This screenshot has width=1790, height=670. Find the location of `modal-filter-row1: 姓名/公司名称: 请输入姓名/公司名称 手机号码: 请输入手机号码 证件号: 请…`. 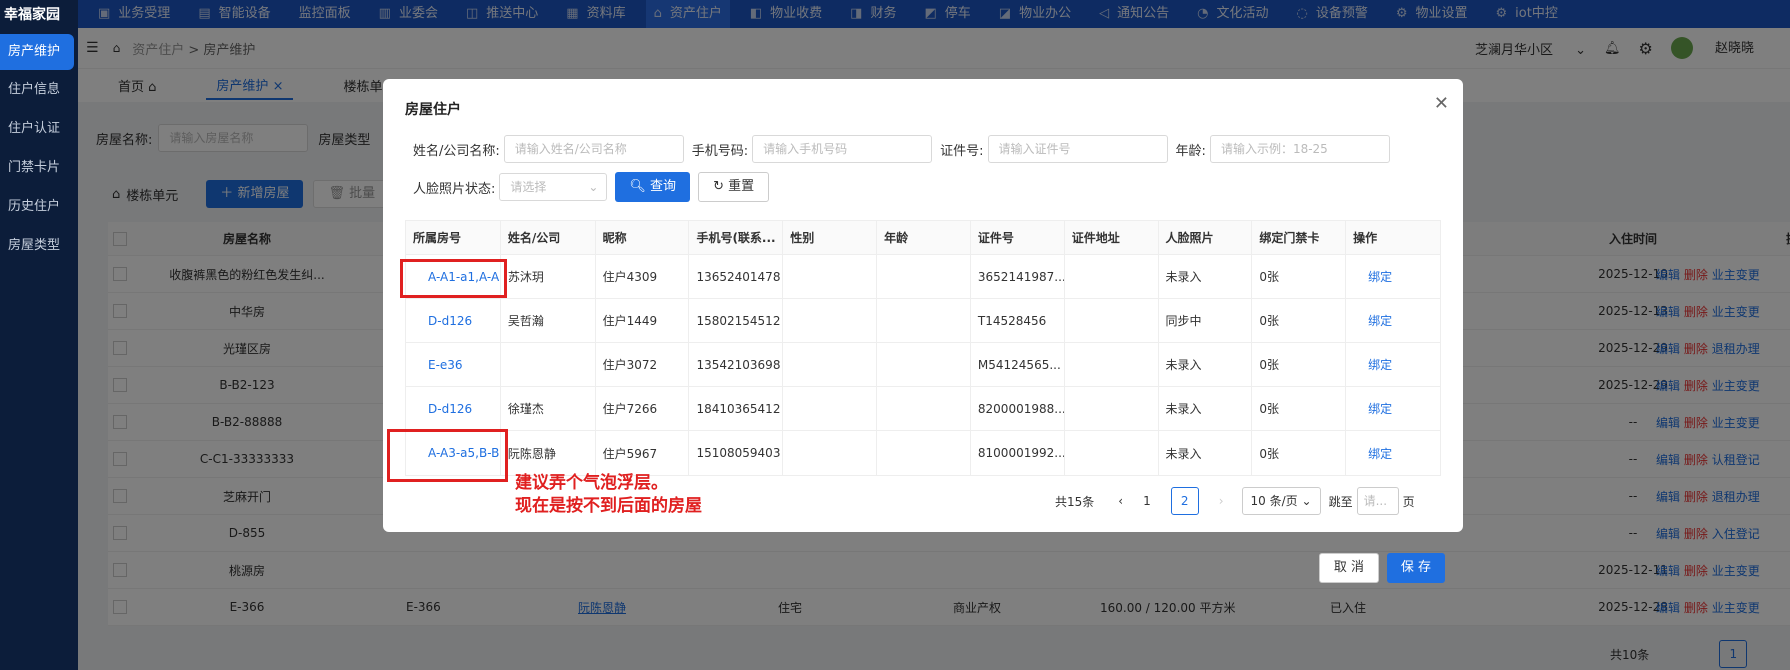

modal-filter-row1: 姓名/公司名称: 请输入姓名/公司名称 手机号码: 请输入手机号码 证件号: 请… is located at coordinates (905, 149).